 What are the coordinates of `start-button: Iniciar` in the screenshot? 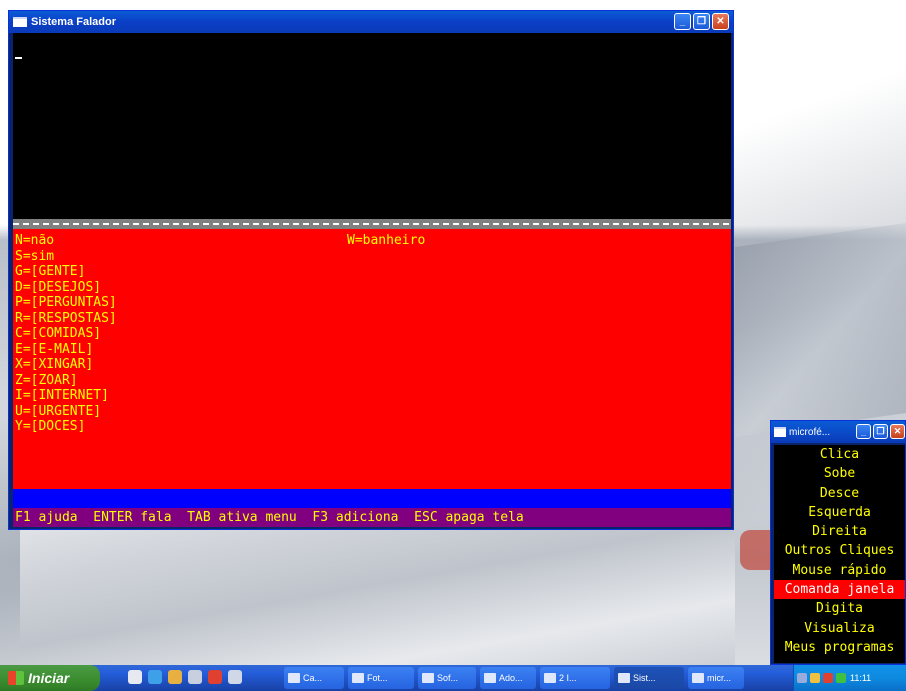 It's located at (50, 678).